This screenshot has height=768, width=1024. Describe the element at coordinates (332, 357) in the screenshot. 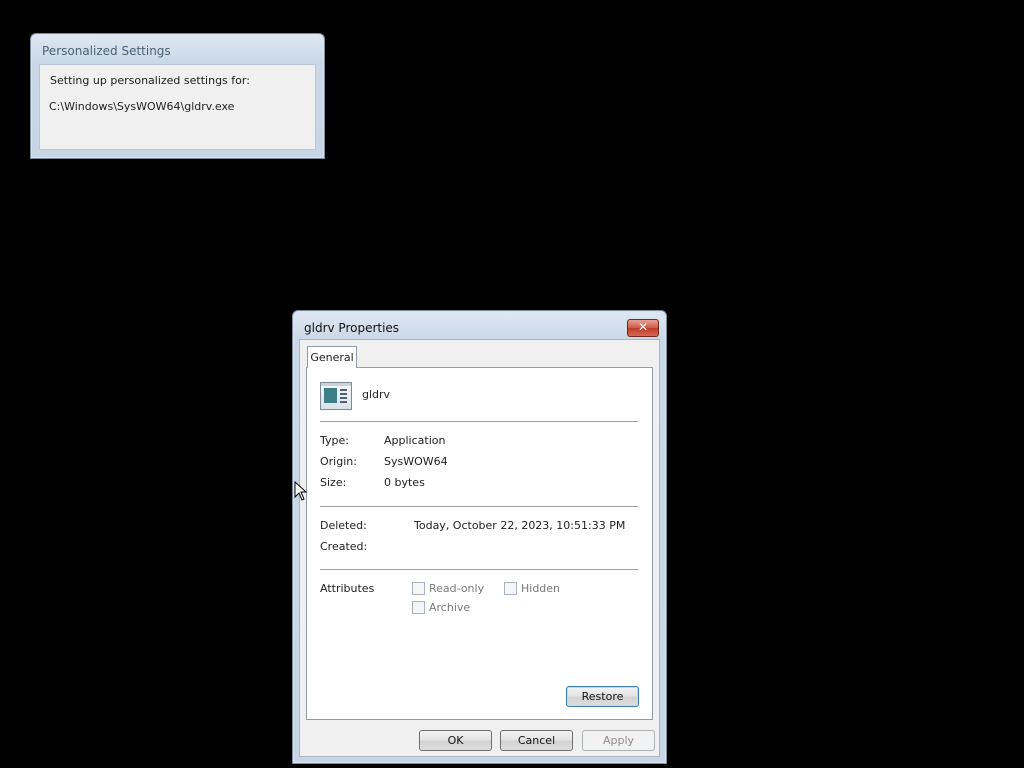

I see `tab-general: General` at that location.